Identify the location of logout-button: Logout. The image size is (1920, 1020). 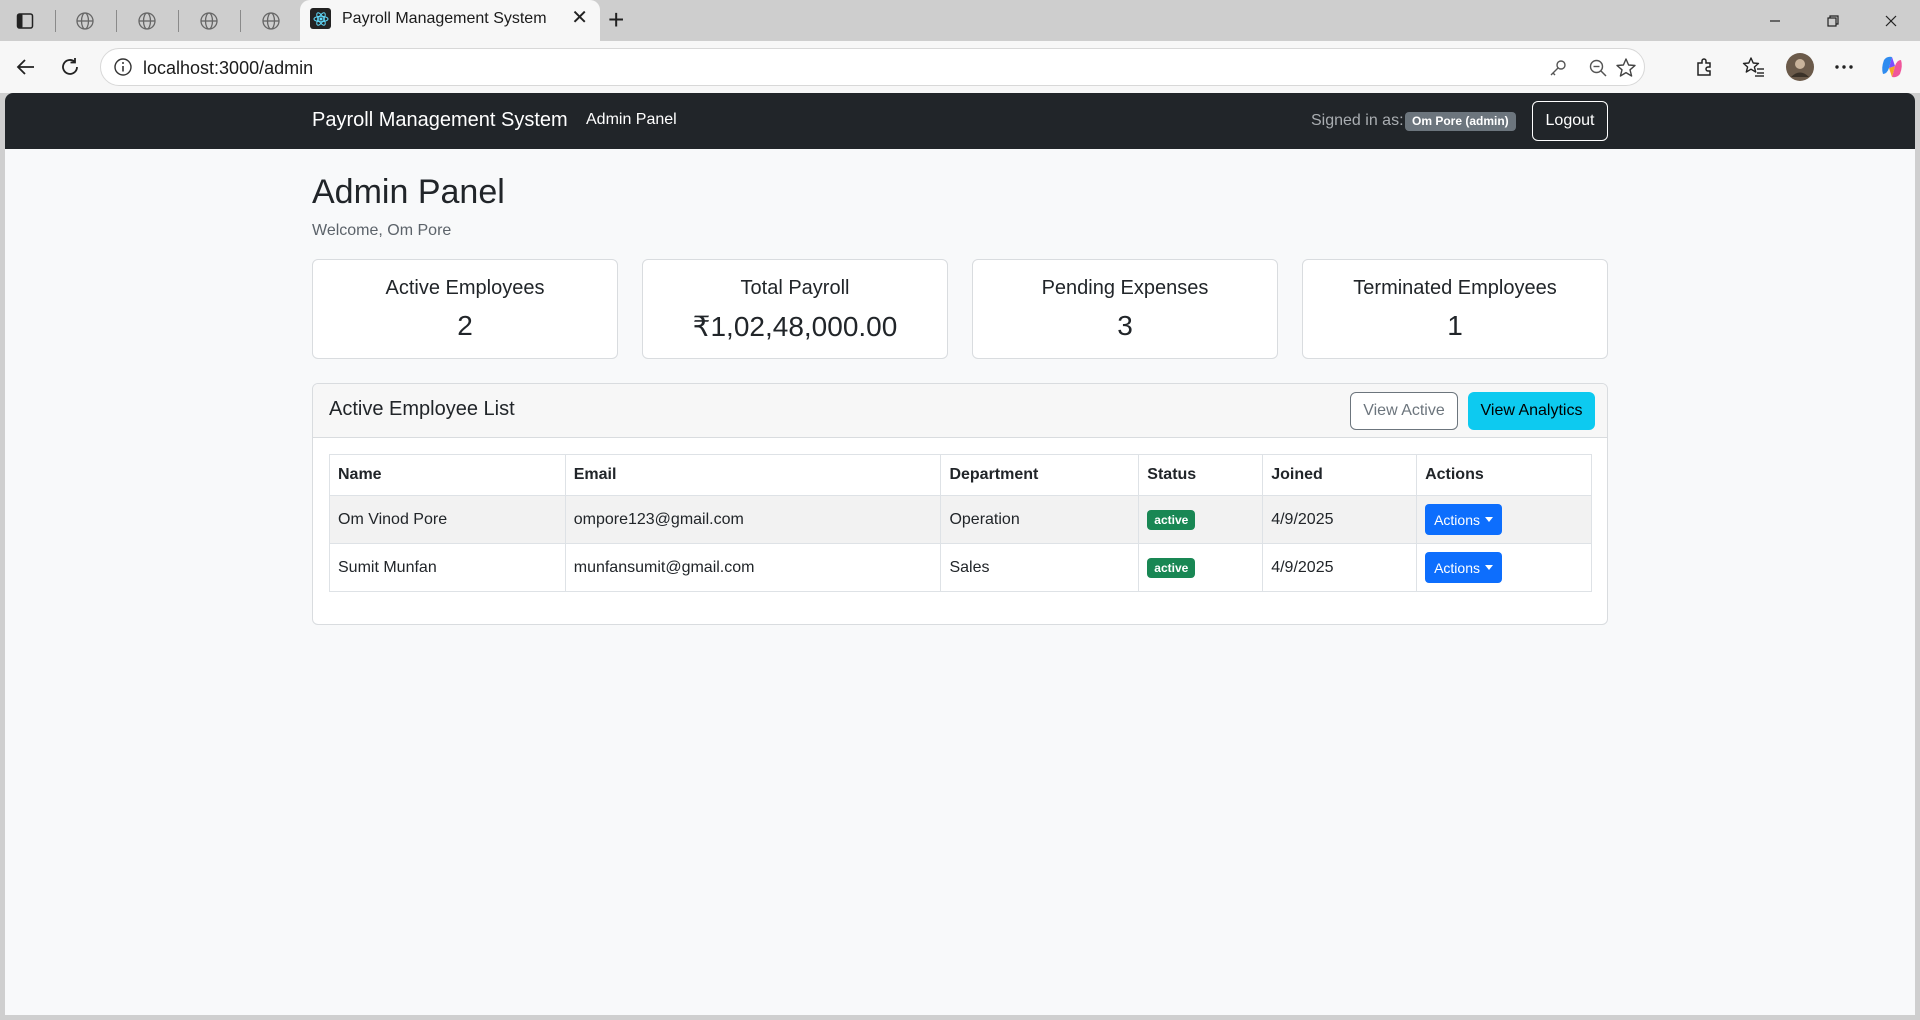
(1570, 121).